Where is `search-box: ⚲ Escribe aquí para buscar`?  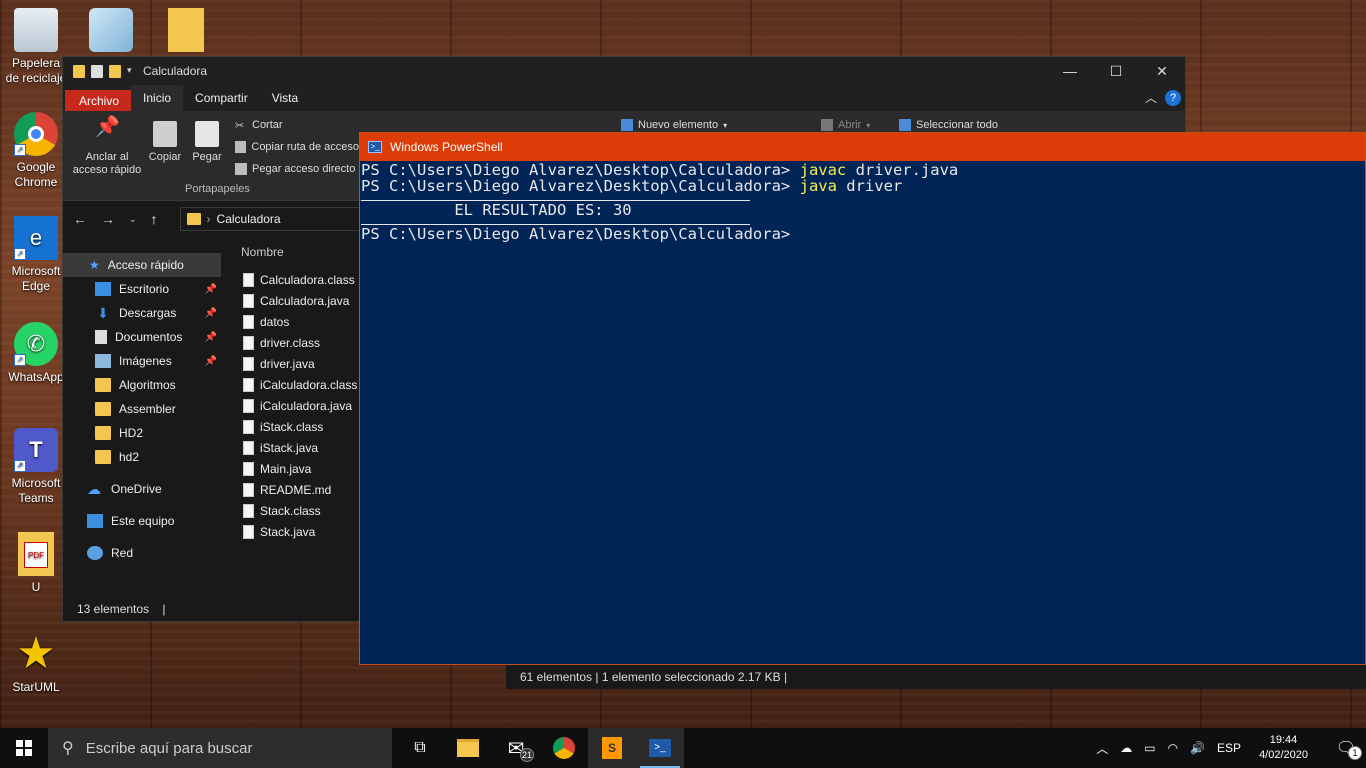
search-box: ⚲ Escribe aquí para buscar is located at coordinates (220, 748).